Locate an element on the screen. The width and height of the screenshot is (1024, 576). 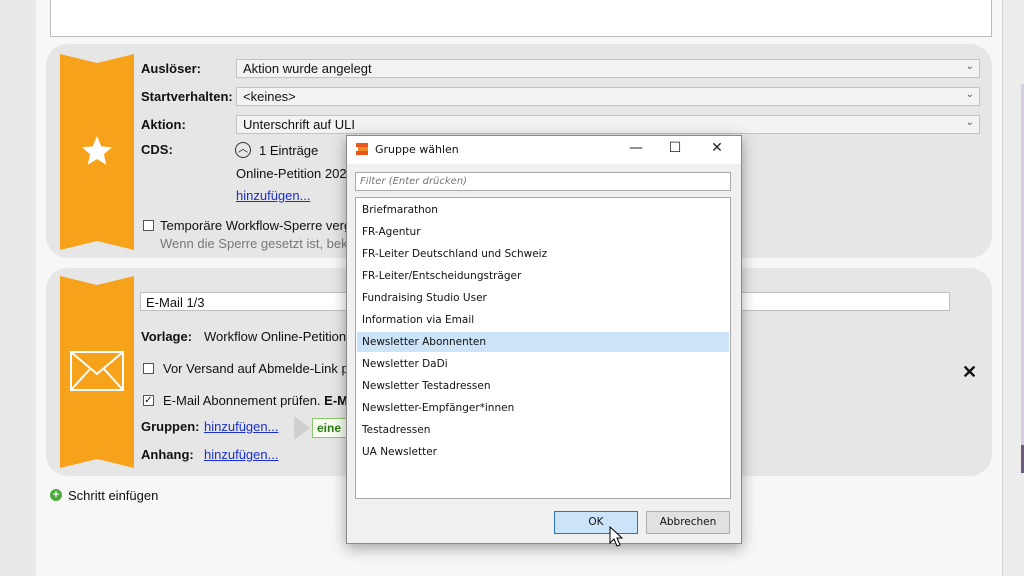
ok-button: OK is located at coordinates (596, 522).